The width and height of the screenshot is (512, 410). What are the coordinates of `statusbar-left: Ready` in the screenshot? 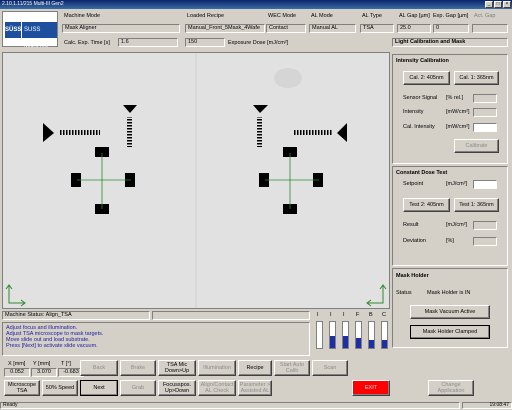 It's located at (230, 405).